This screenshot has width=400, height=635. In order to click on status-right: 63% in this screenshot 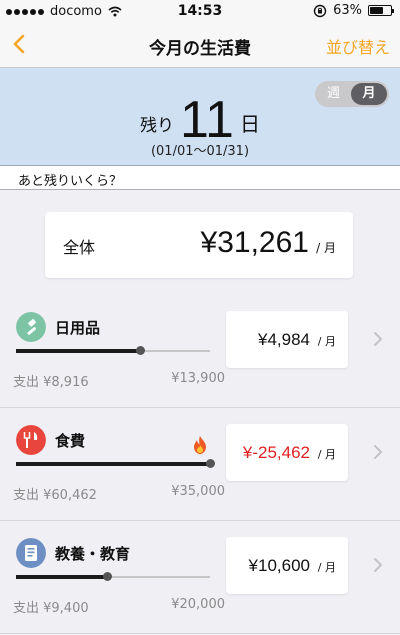, I will do `click(353, 10)`.